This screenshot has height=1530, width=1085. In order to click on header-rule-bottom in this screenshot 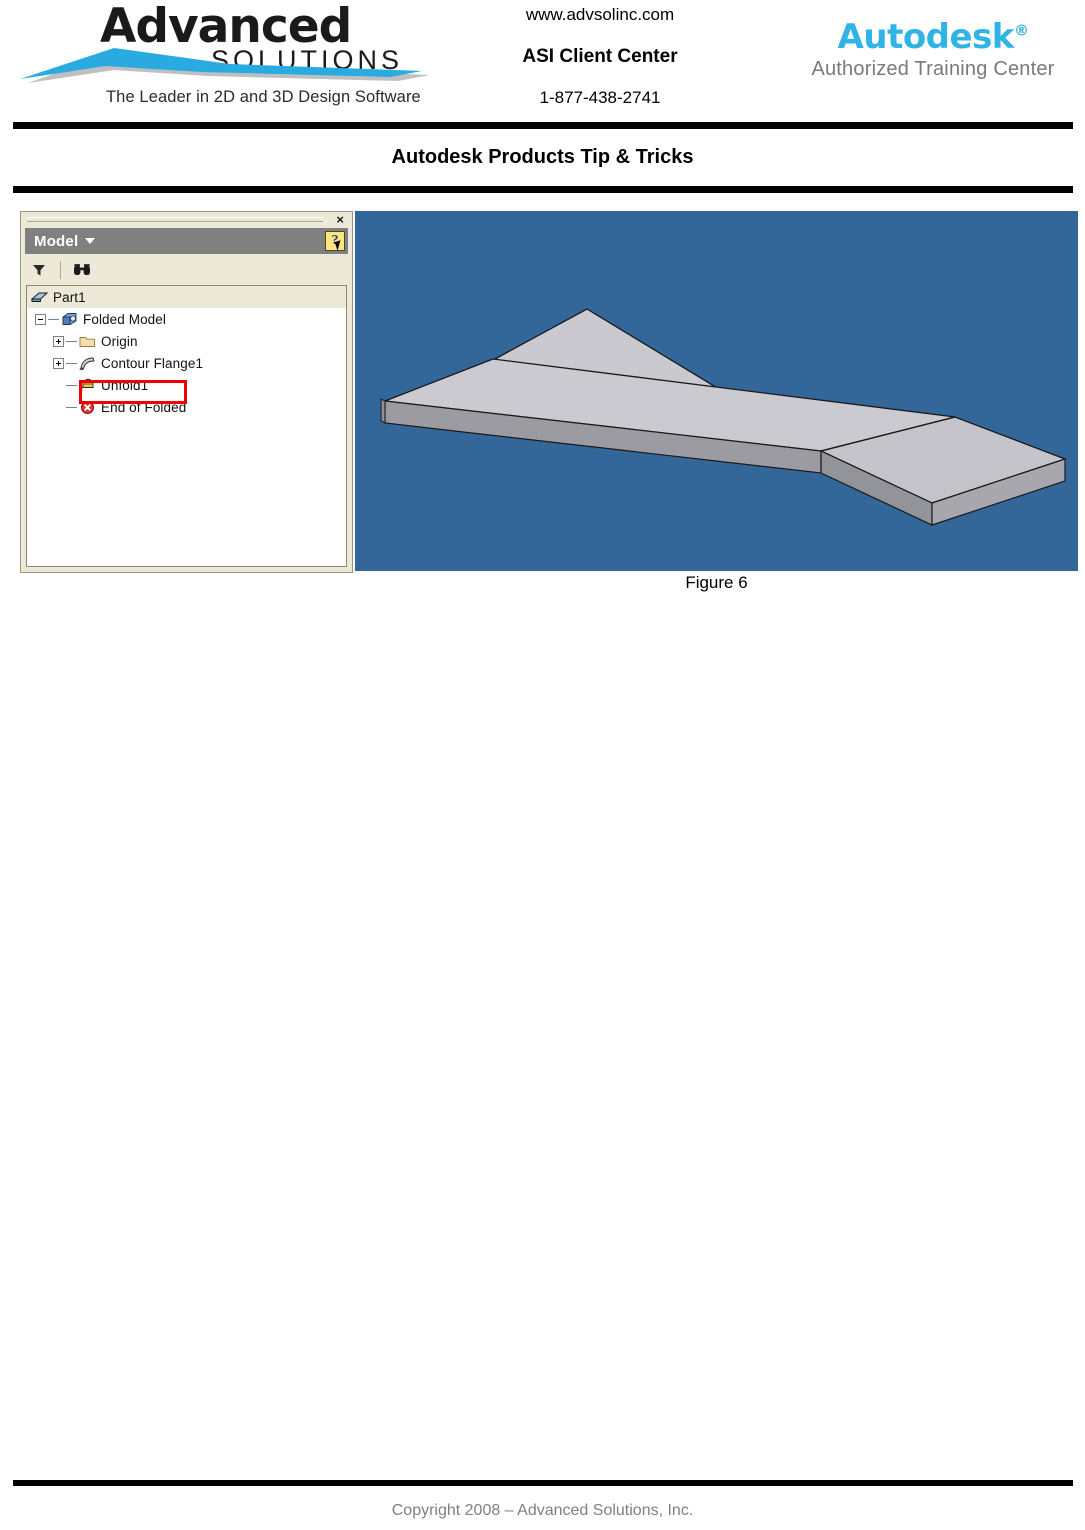, I will do `click(542, 189)`.